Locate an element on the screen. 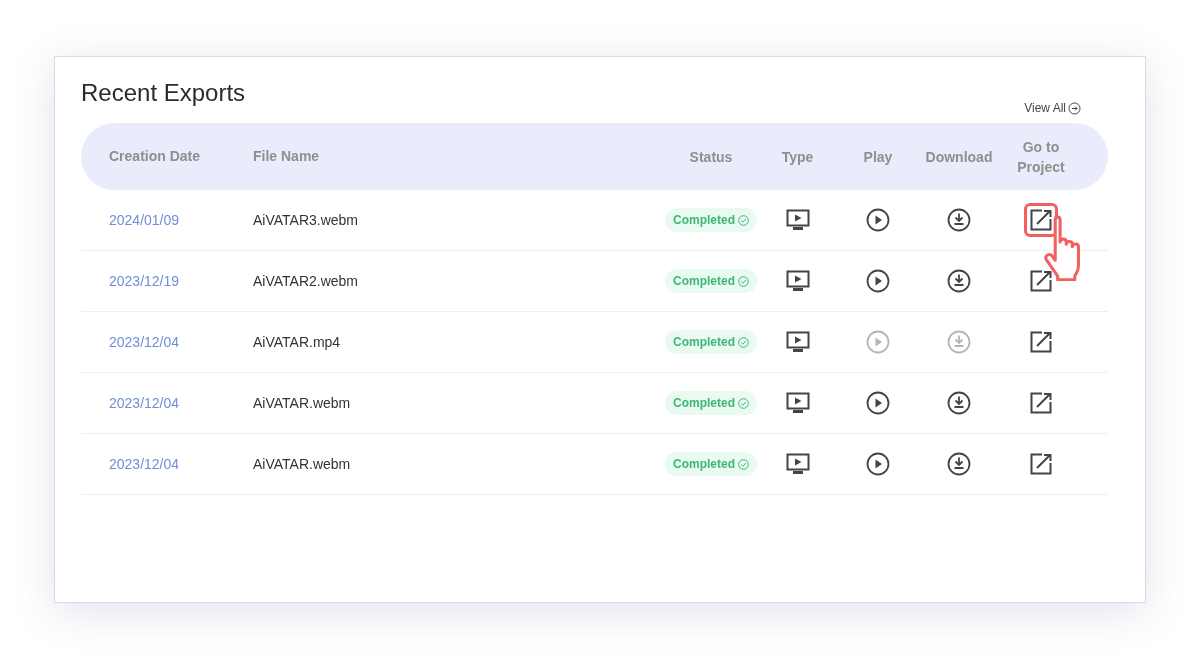 This screenshot has width=1200, height=659. section-title: Recent Exports is located at coordinates (163, 93).